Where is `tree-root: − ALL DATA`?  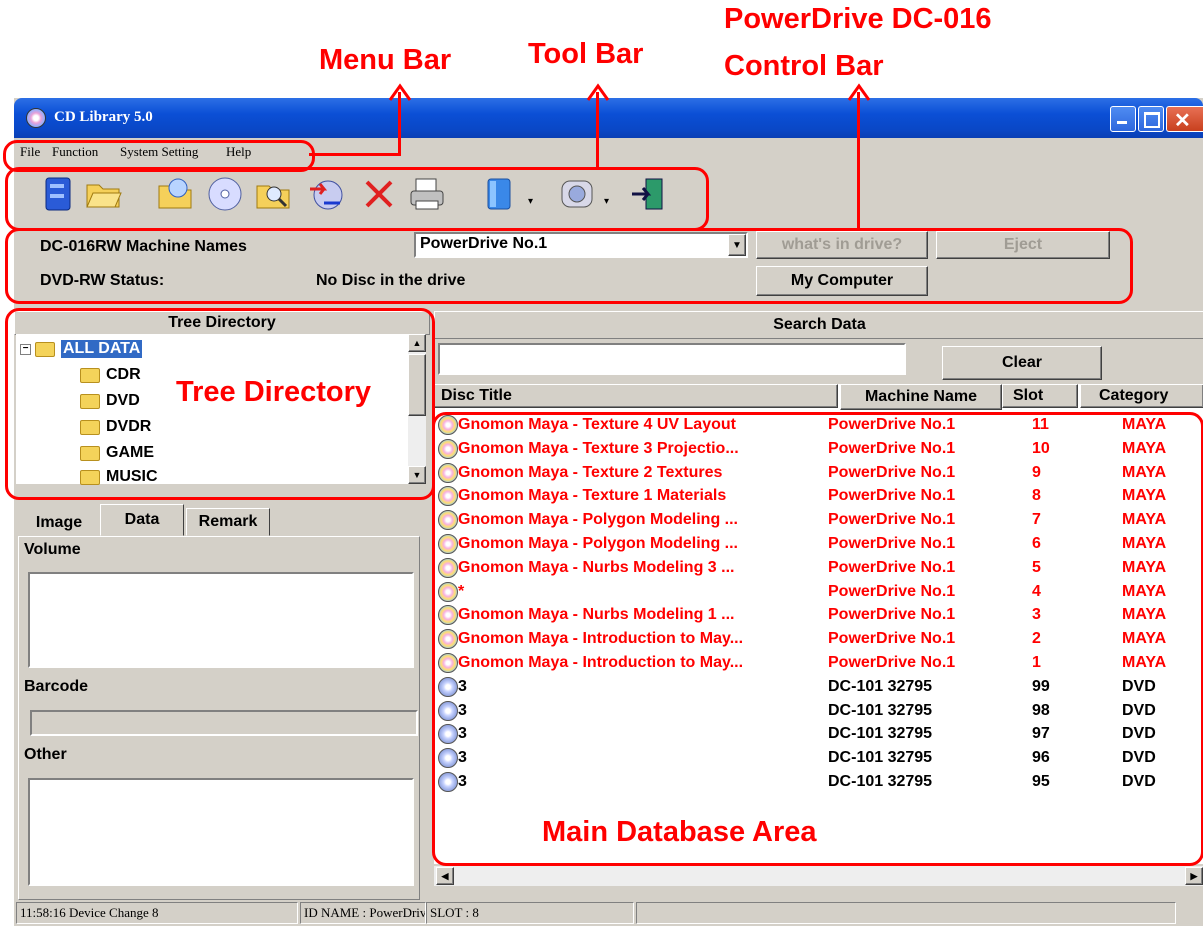 tree-root: − ALL DATA is located at coordinates (81, 349).